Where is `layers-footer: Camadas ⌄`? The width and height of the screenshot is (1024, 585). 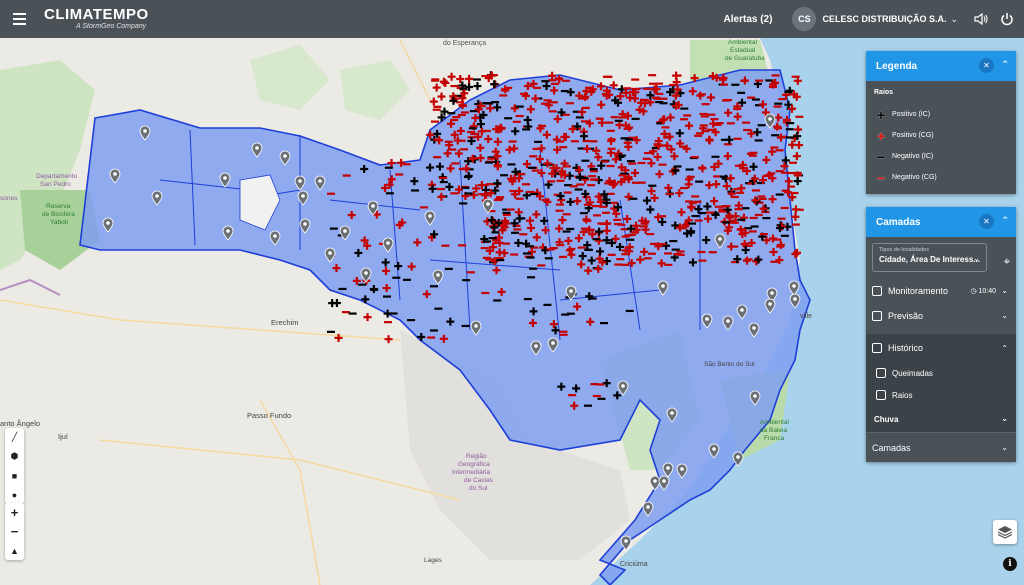
layers-footer: Camadas ⌄ is located at coordinates (941, 447).